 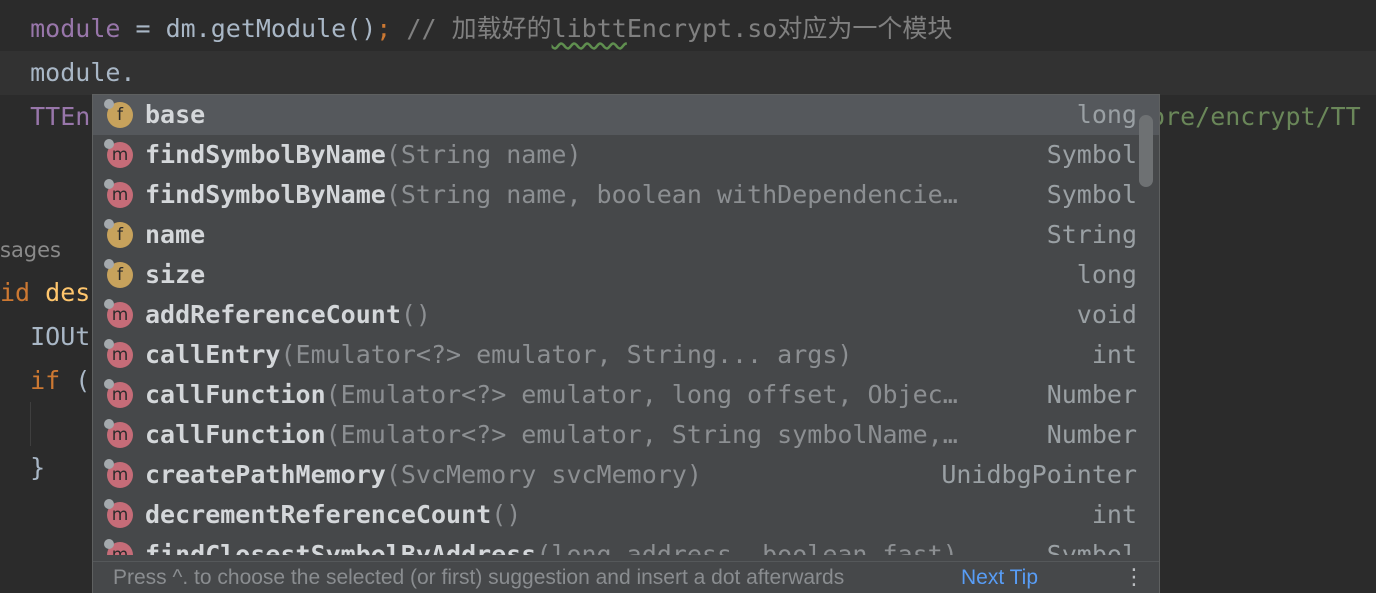 I want to click on code-text: (, so click(x=75, y=380).